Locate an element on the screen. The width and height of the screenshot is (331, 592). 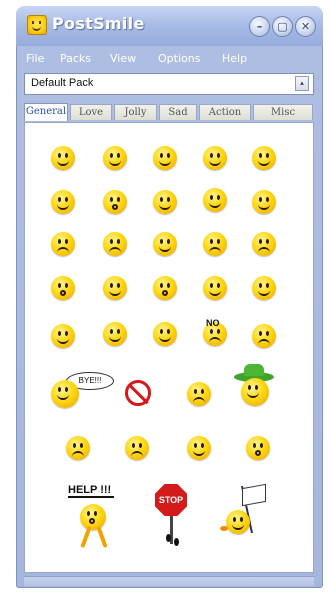
meh-emoticon-icon is located at coordinates (199, 448).